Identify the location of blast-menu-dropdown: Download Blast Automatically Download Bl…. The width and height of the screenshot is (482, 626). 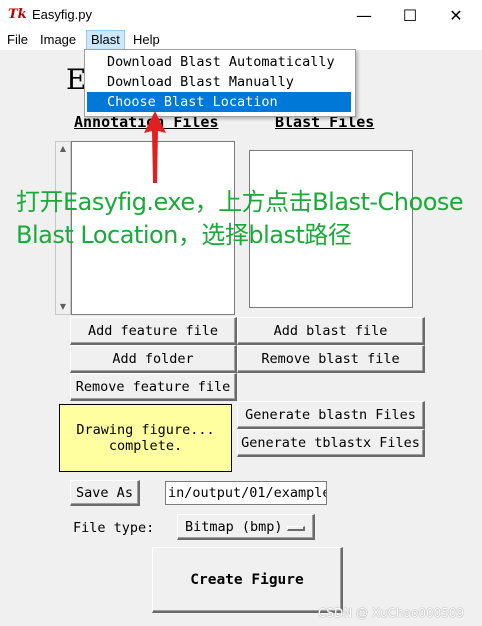
(220, 83).